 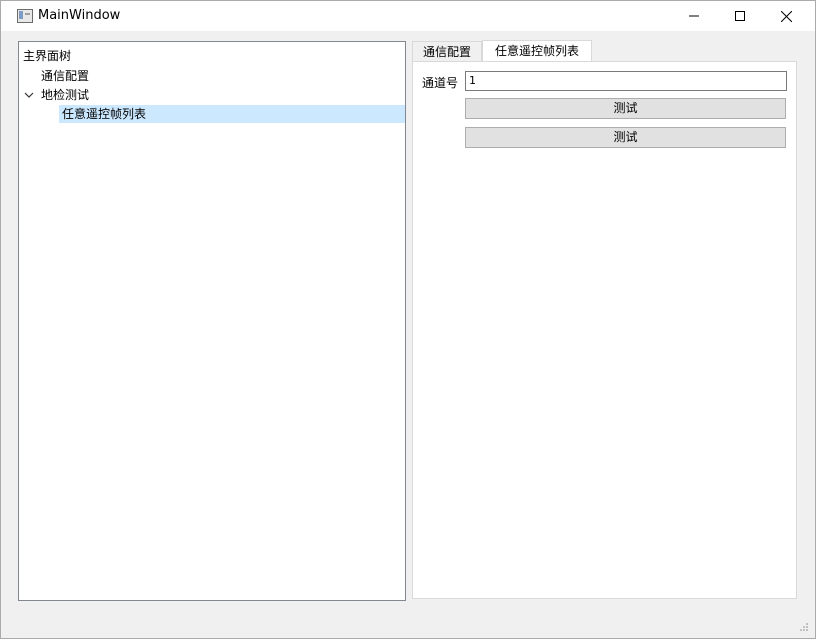 I want to click on close-icon, so click(x=786, y=16).